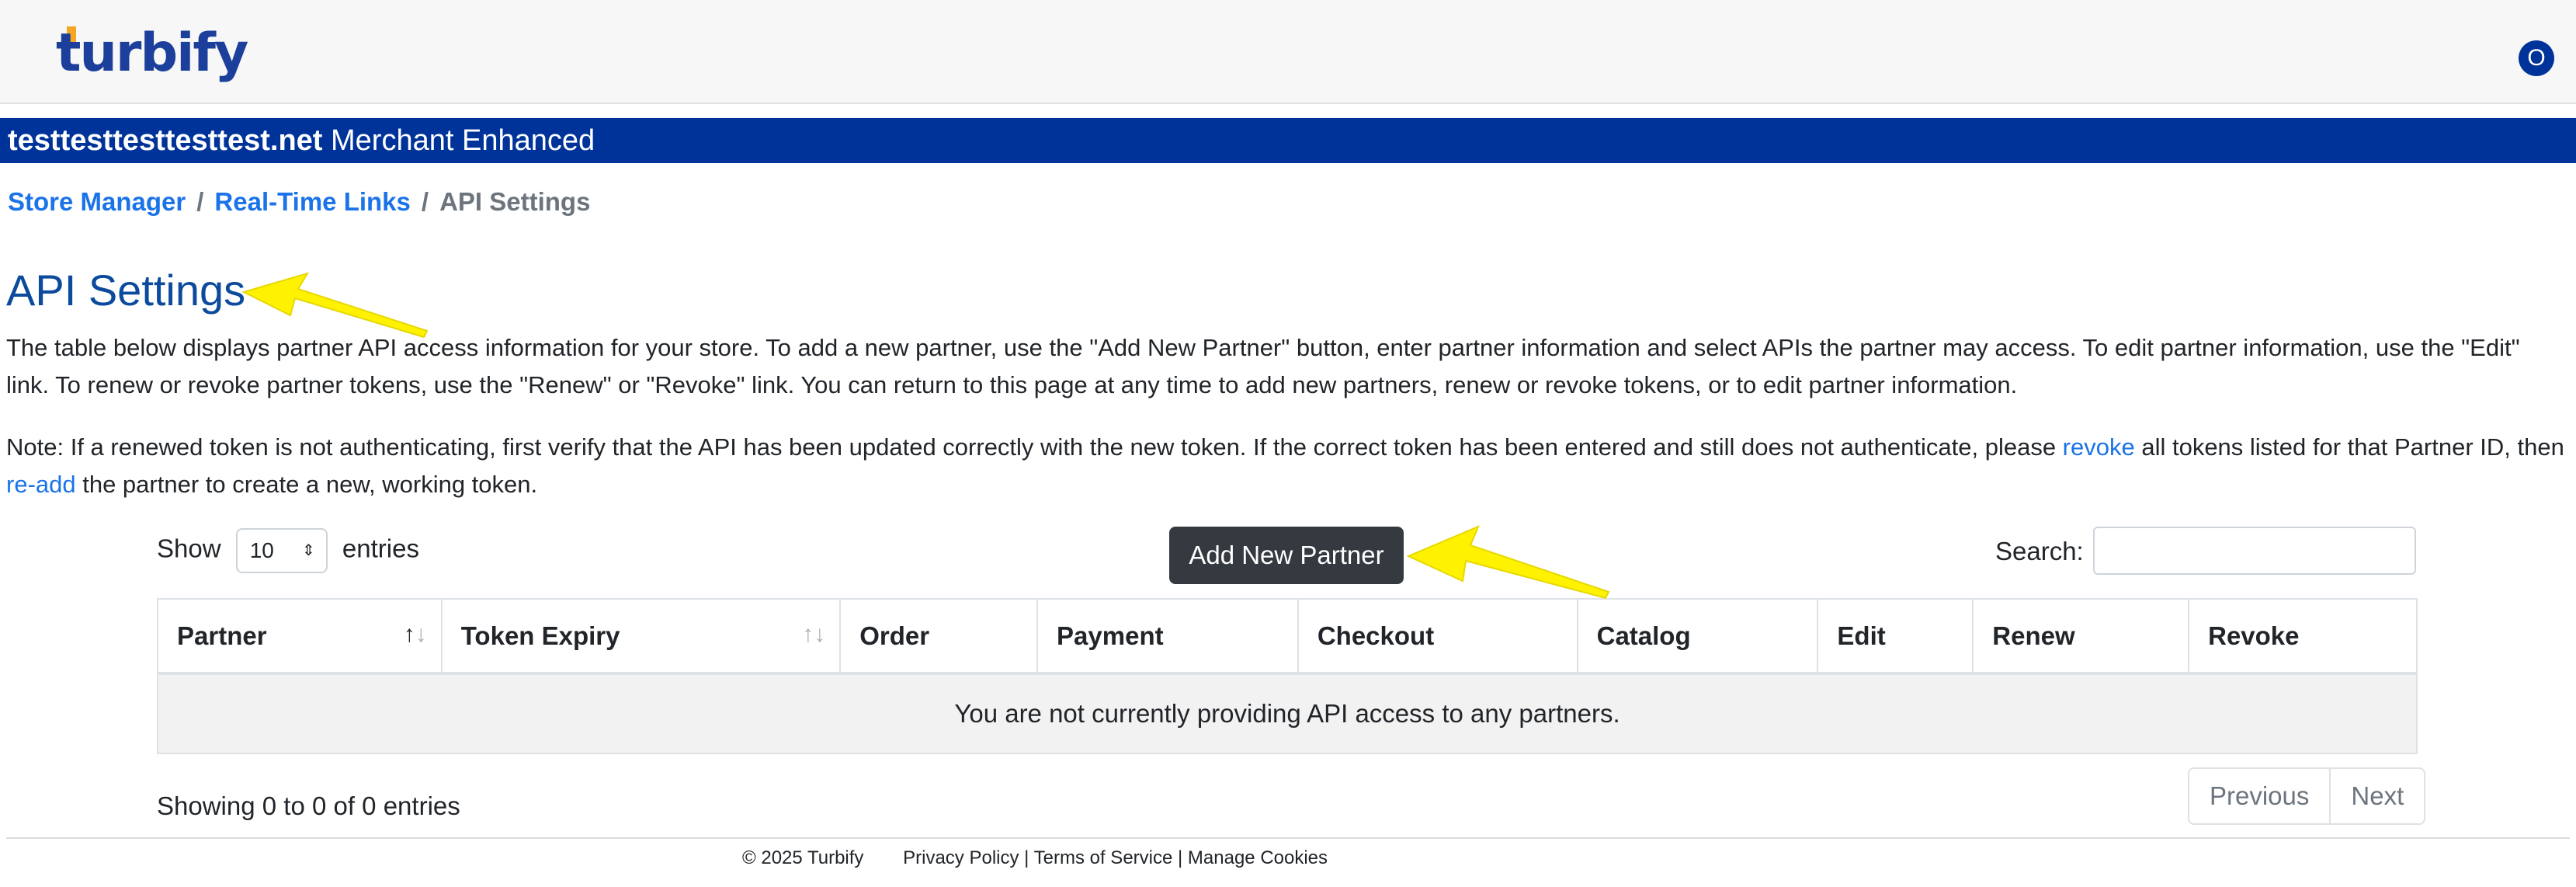 The height and width of the screenshot is (887, 2576). What do you see at coordinates (641, 636) in the screenshot?
I see `column-header-token-expiry: Token Expiry ↑↓` at bounding box center [641, 636].